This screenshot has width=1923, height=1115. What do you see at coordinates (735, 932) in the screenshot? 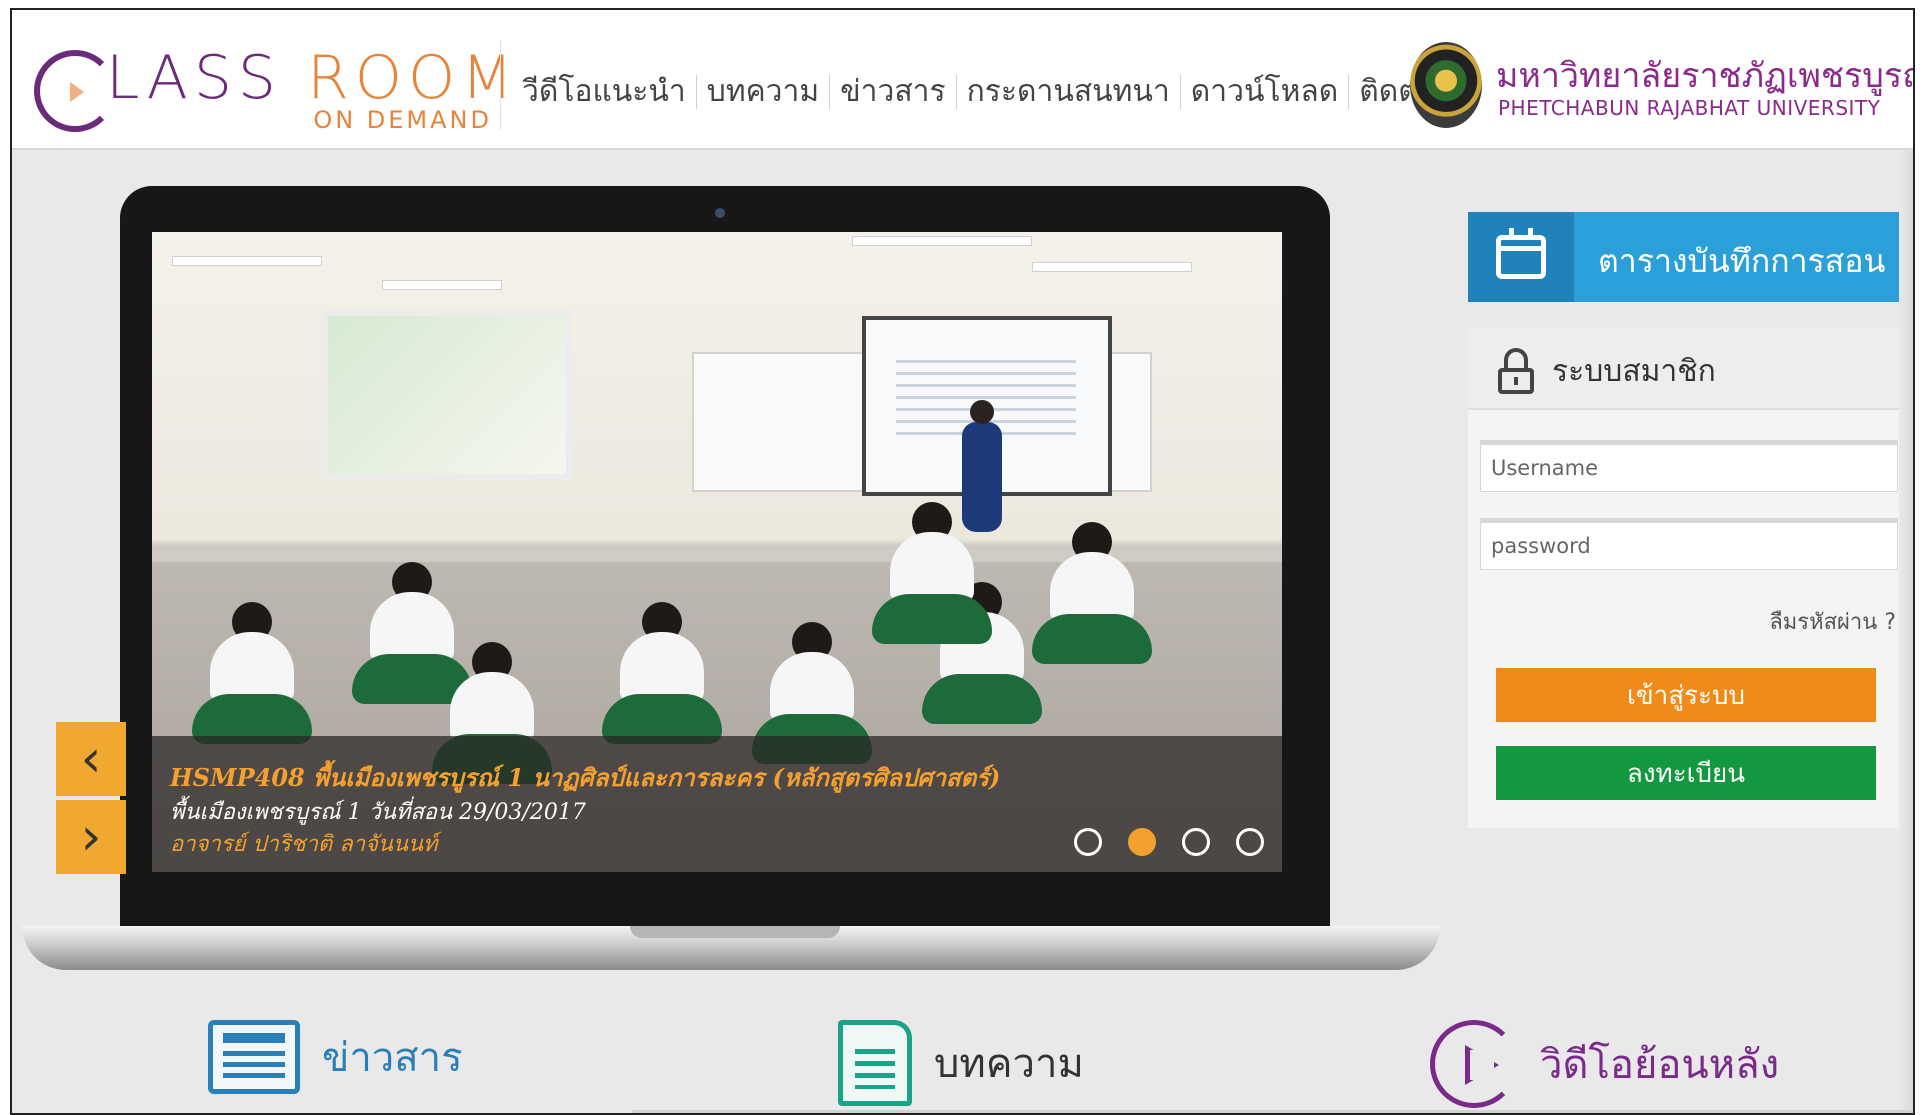
I see `laptop-notch` at bounding box center [735, 932].